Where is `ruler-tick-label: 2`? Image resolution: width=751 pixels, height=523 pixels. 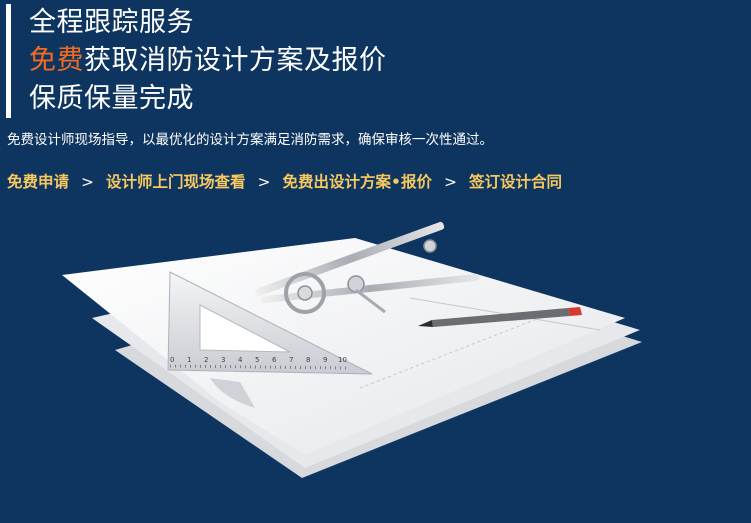
ruler-tick-label: 2 is located at coordinates (206, 360).